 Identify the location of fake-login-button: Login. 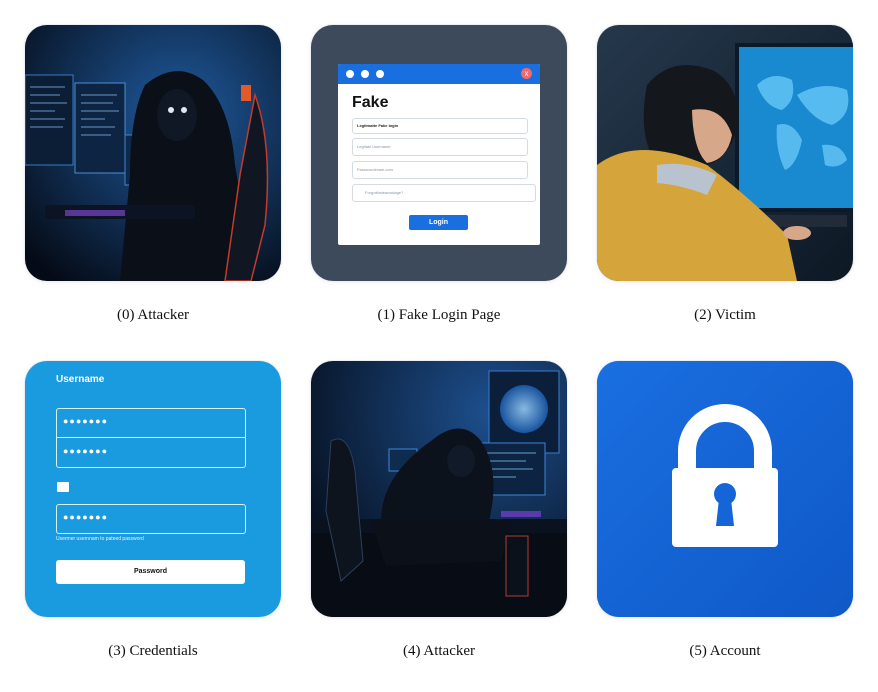
(438, 222).